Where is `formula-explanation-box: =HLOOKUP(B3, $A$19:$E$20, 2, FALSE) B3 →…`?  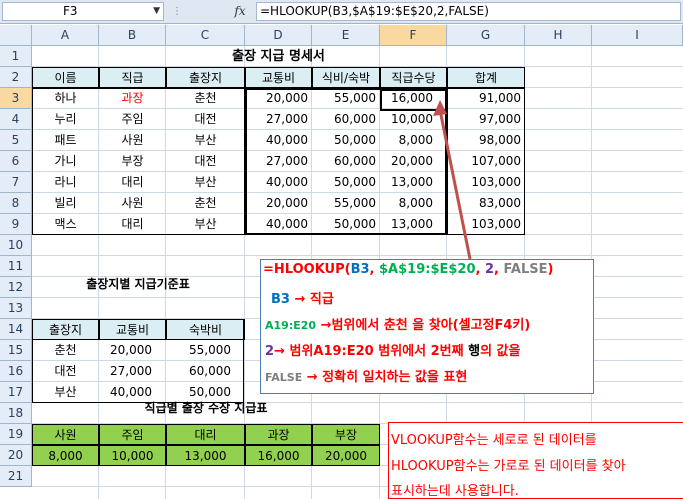
formula-explanation-box: =HLOOKUP(B3, $A$19:$E$20, 2, FALSE) B3 →… is located at coordinates (427, 326).